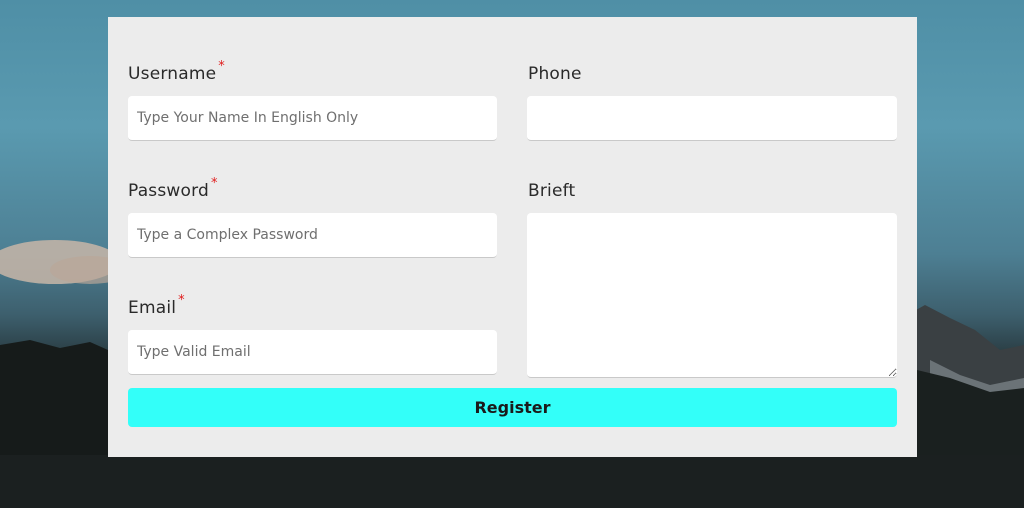 The width and height of the screenshot is (1024, 508). What do you see at coordinates (552, 191) in the screenshot?
I see `brief-label: Brieft` at bounding box center [552, 191].